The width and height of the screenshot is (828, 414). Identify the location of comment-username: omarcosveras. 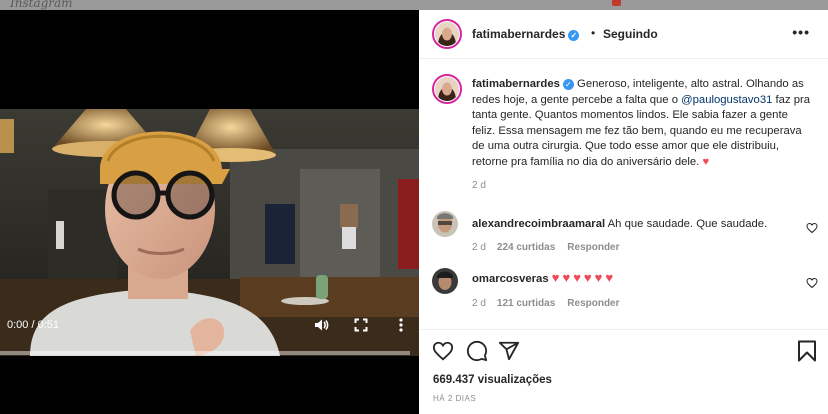
(510, 279).